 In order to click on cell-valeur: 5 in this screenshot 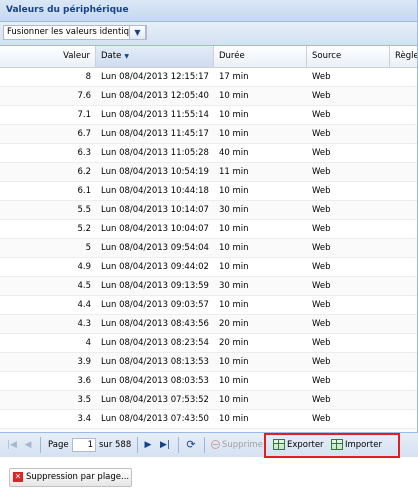, I will do `click(88, 248)`.